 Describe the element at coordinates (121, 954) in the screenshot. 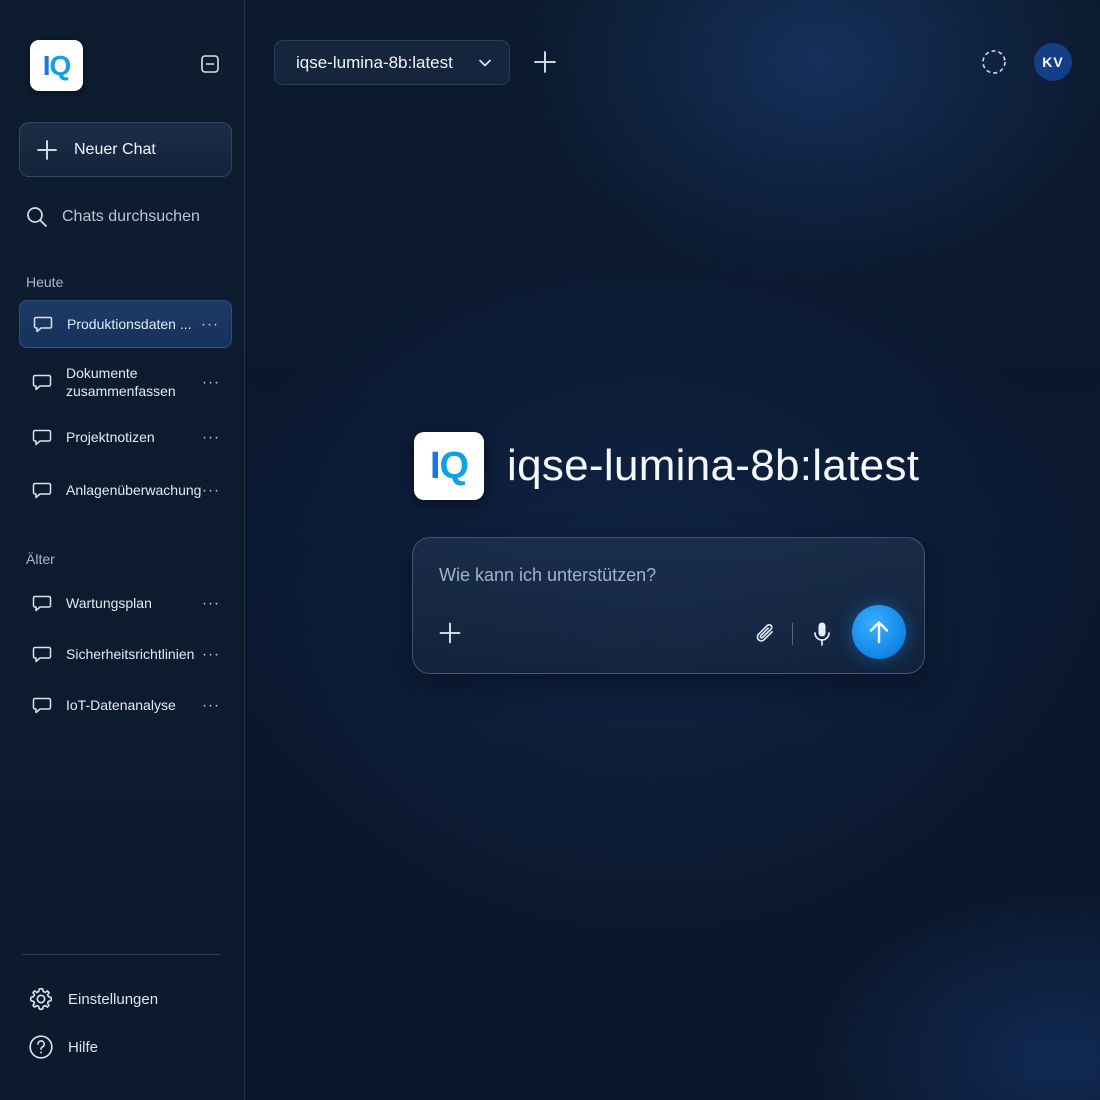

I see `sidebar-divider` at that location.